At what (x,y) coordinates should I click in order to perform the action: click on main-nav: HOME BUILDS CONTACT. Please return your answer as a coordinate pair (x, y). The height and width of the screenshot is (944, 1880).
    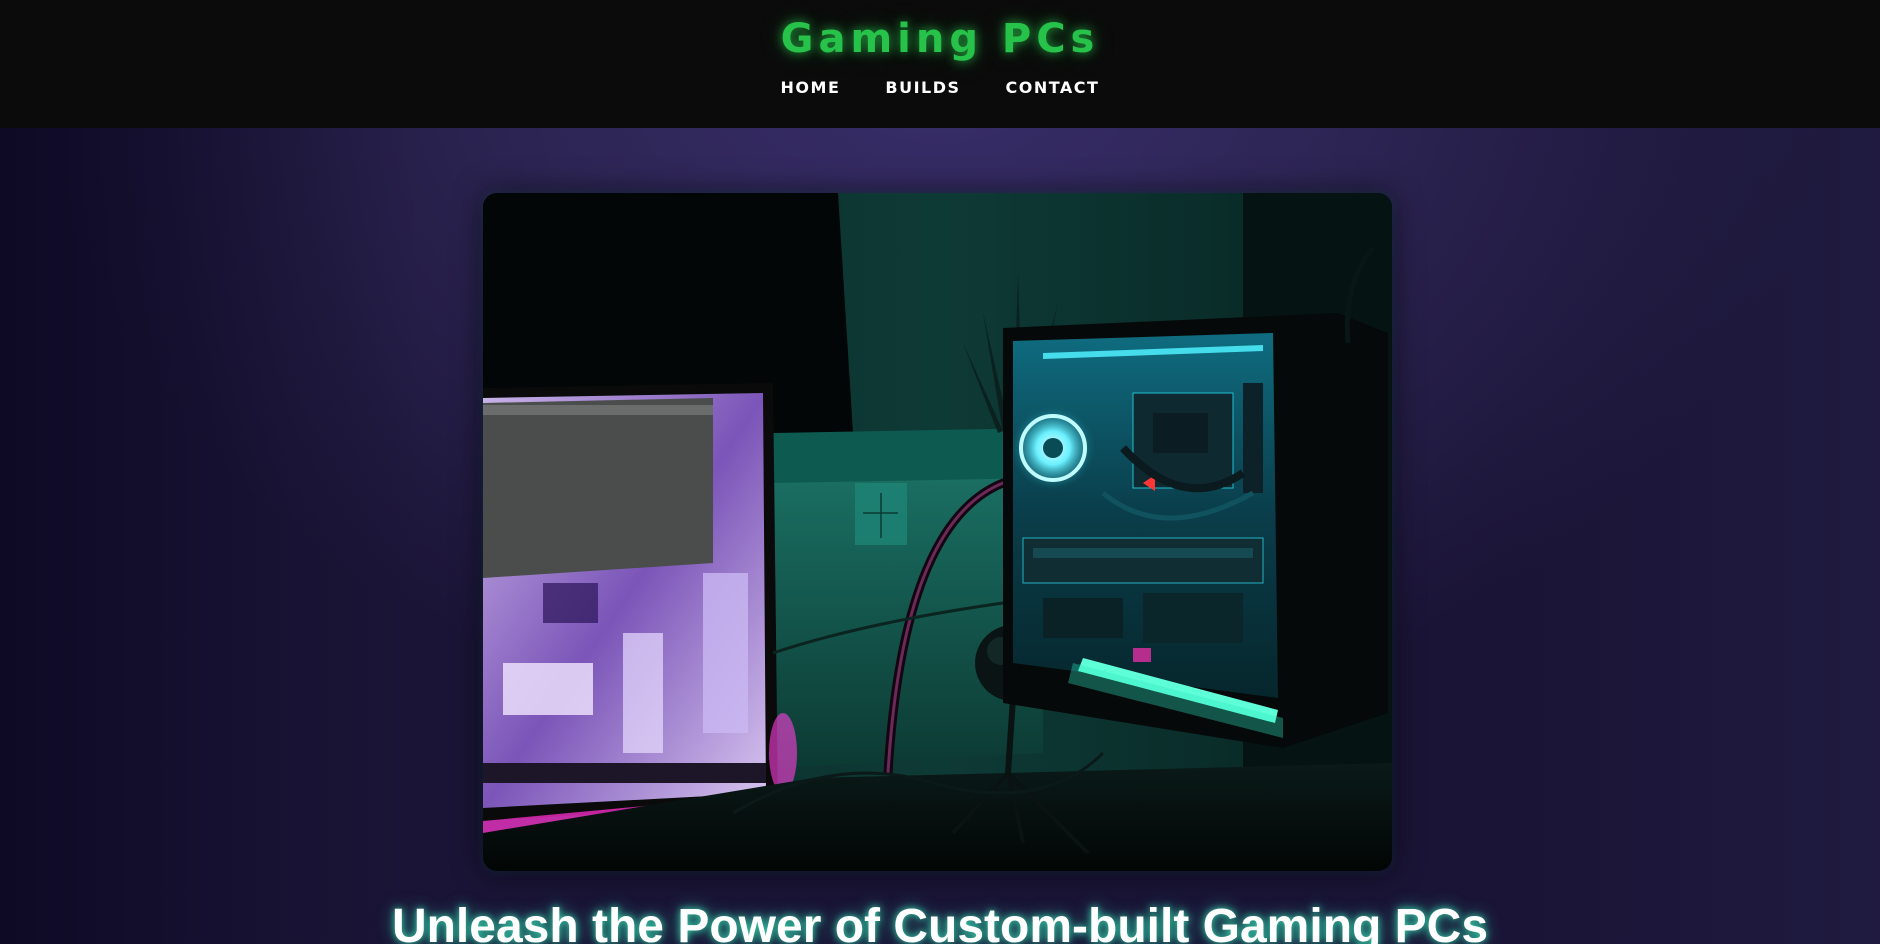
    Looking at the image, I should click on (940, 87).